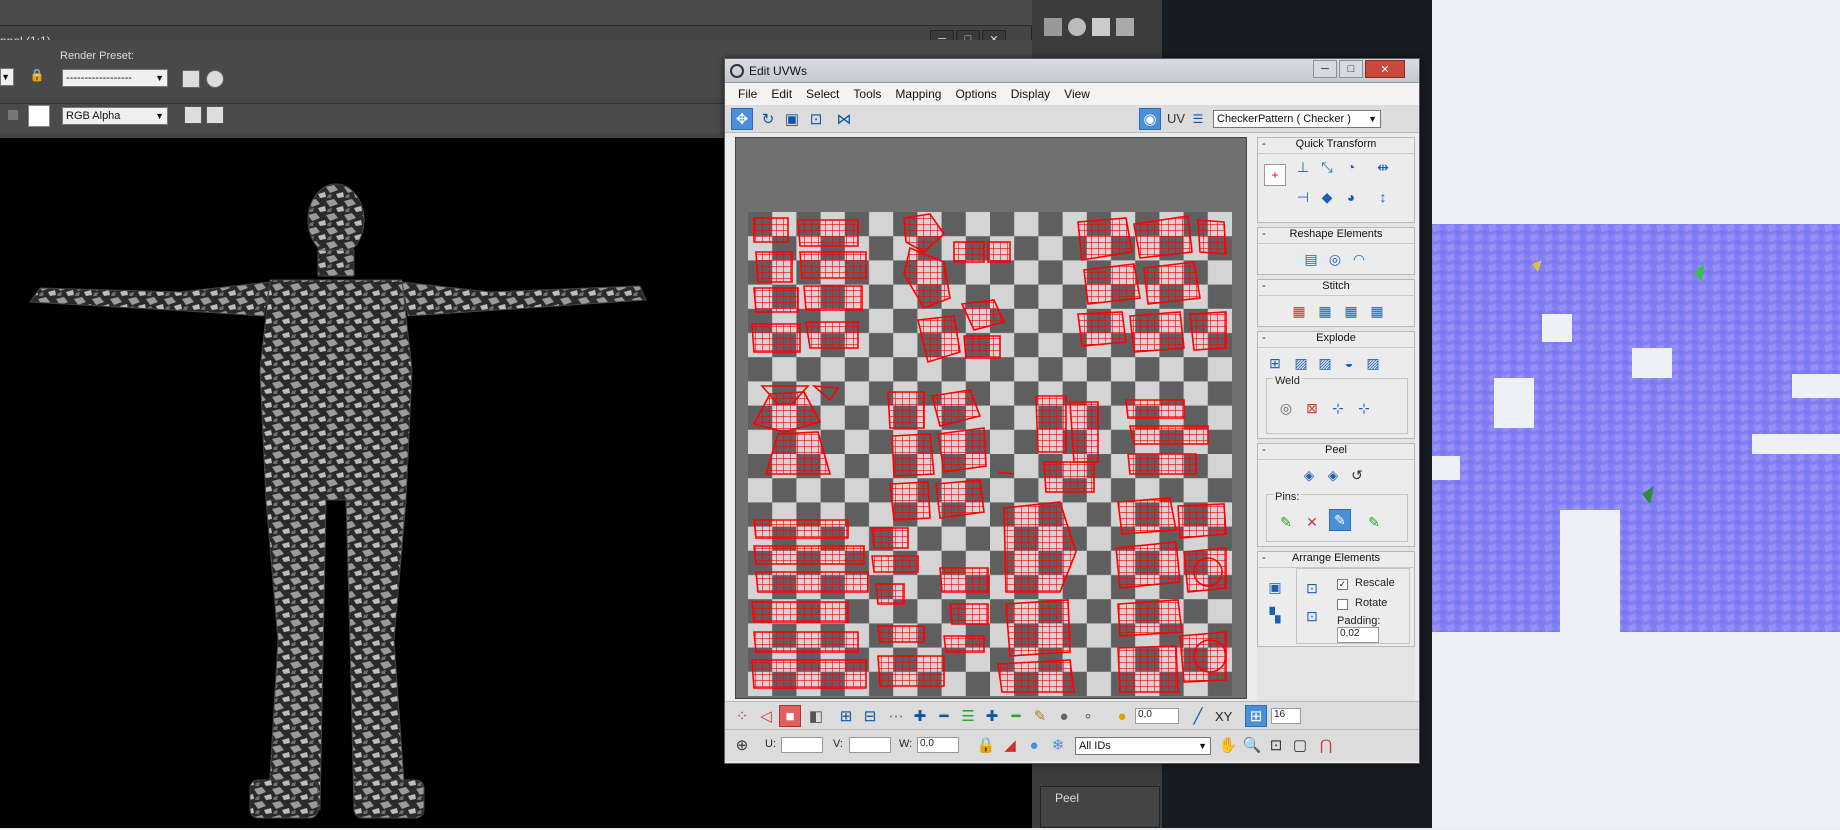 The height and width of the screenshot is (830, 1840). Describe the element at coordinates (1264, 286) in the screenshot. I see `stitch-collapse: -` at that location.